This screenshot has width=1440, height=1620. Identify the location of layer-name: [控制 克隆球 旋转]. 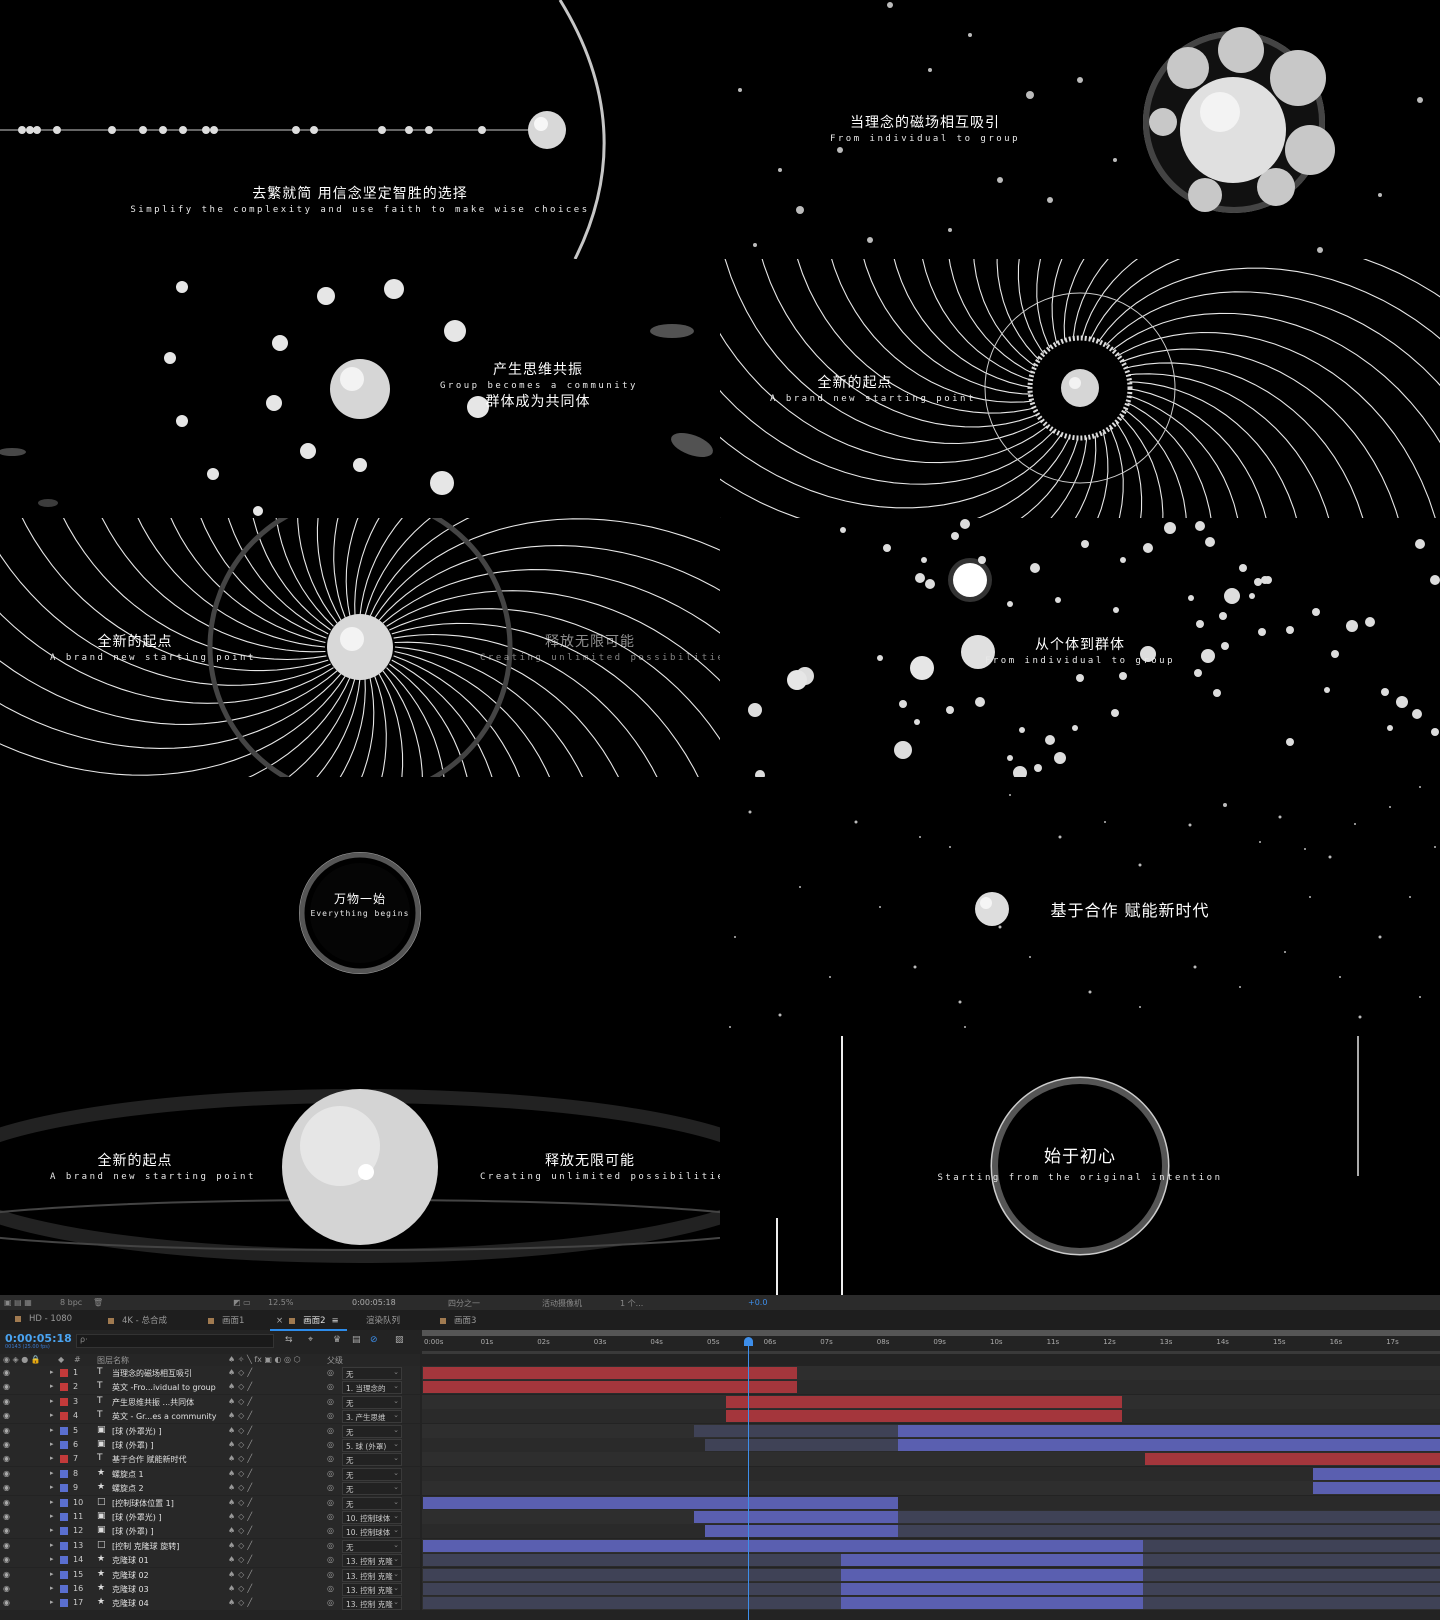
(145, 1546).